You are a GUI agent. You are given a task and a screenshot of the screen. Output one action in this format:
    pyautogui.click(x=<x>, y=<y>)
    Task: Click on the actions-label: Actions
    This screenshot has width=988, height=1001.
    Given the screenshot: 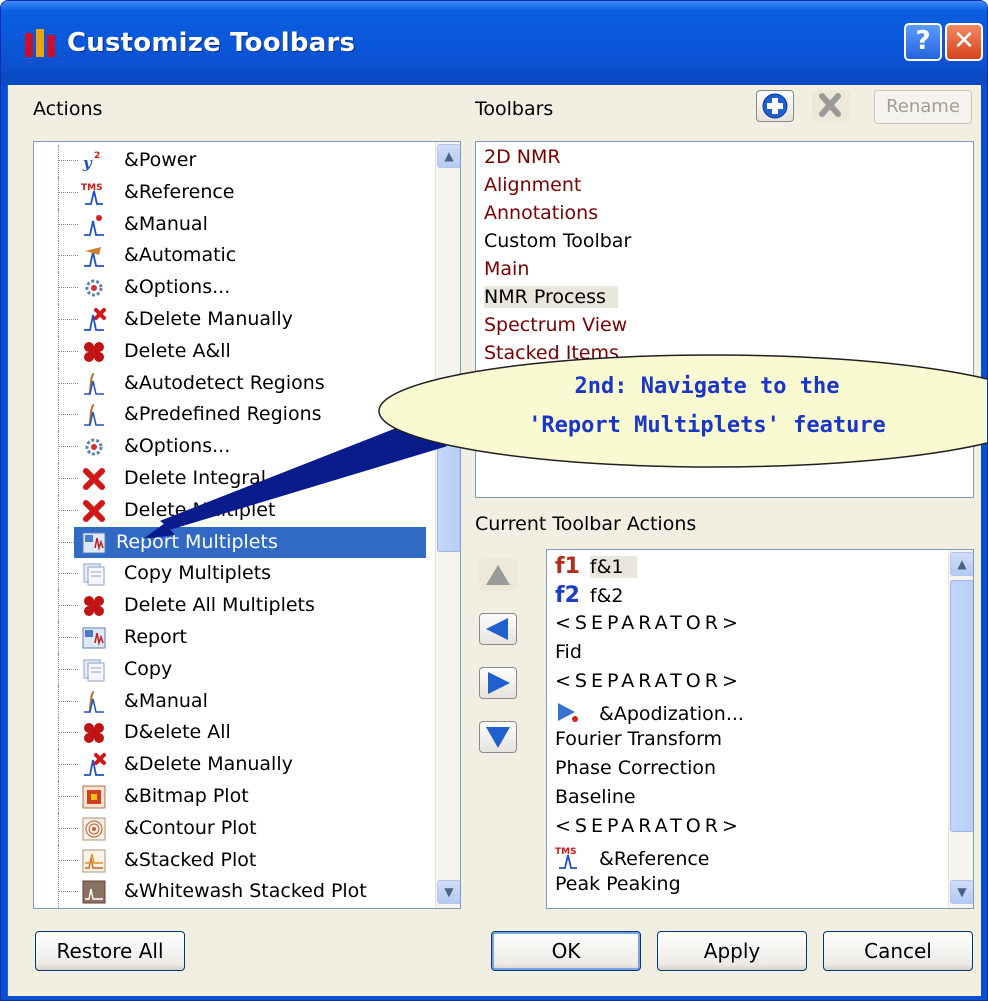 What is the action you would take?
    pyautogui.click(x=68, y=109)
    